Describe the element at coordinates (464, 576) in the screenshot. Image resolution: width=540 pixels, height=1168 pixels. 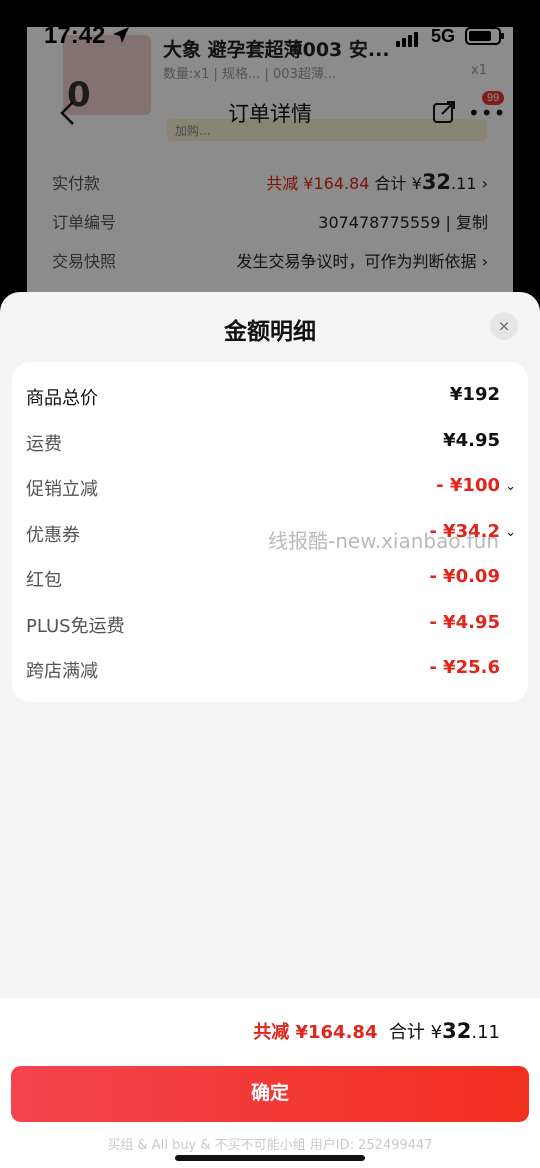
I see `row-amount: - ¥0.09` at that location.